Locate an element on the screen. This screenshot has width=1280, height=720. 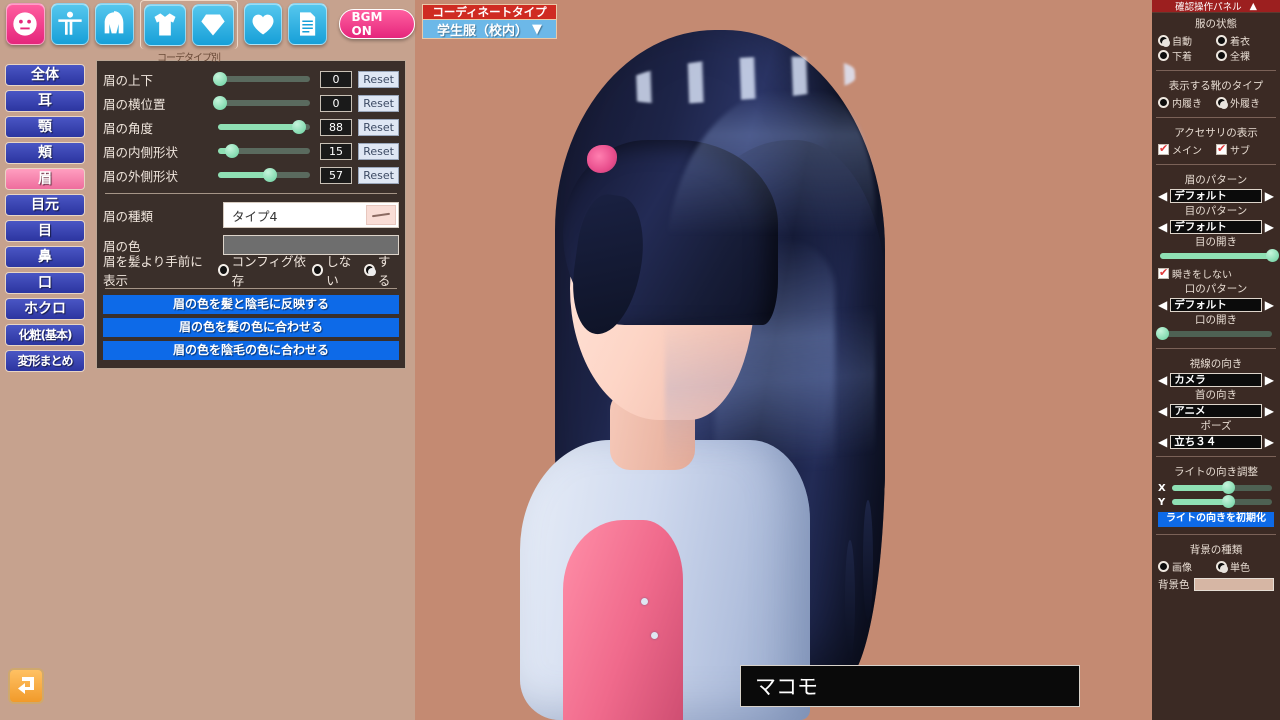
eyebrow-front-option-1: しない is located at coordinates (335, 270).